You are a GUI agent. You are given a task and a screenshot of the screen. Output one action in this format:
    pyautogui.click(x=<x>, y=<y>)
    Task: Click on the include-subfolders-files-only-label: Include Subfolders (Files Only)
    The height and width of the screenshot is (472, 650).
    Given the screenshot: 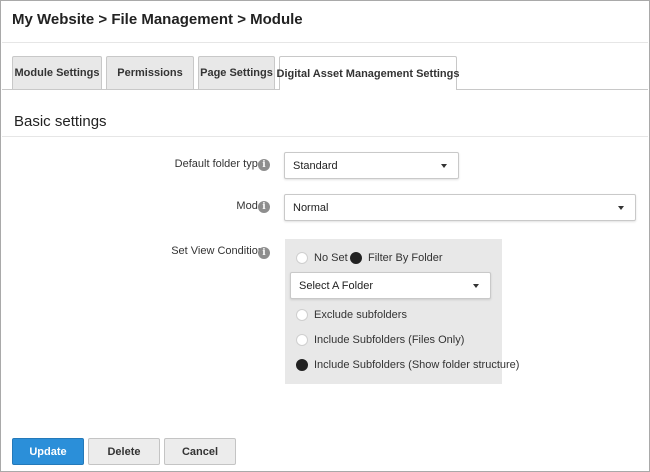 What is the action you would take?
    pyautogui.click(x=389, y=340)
    